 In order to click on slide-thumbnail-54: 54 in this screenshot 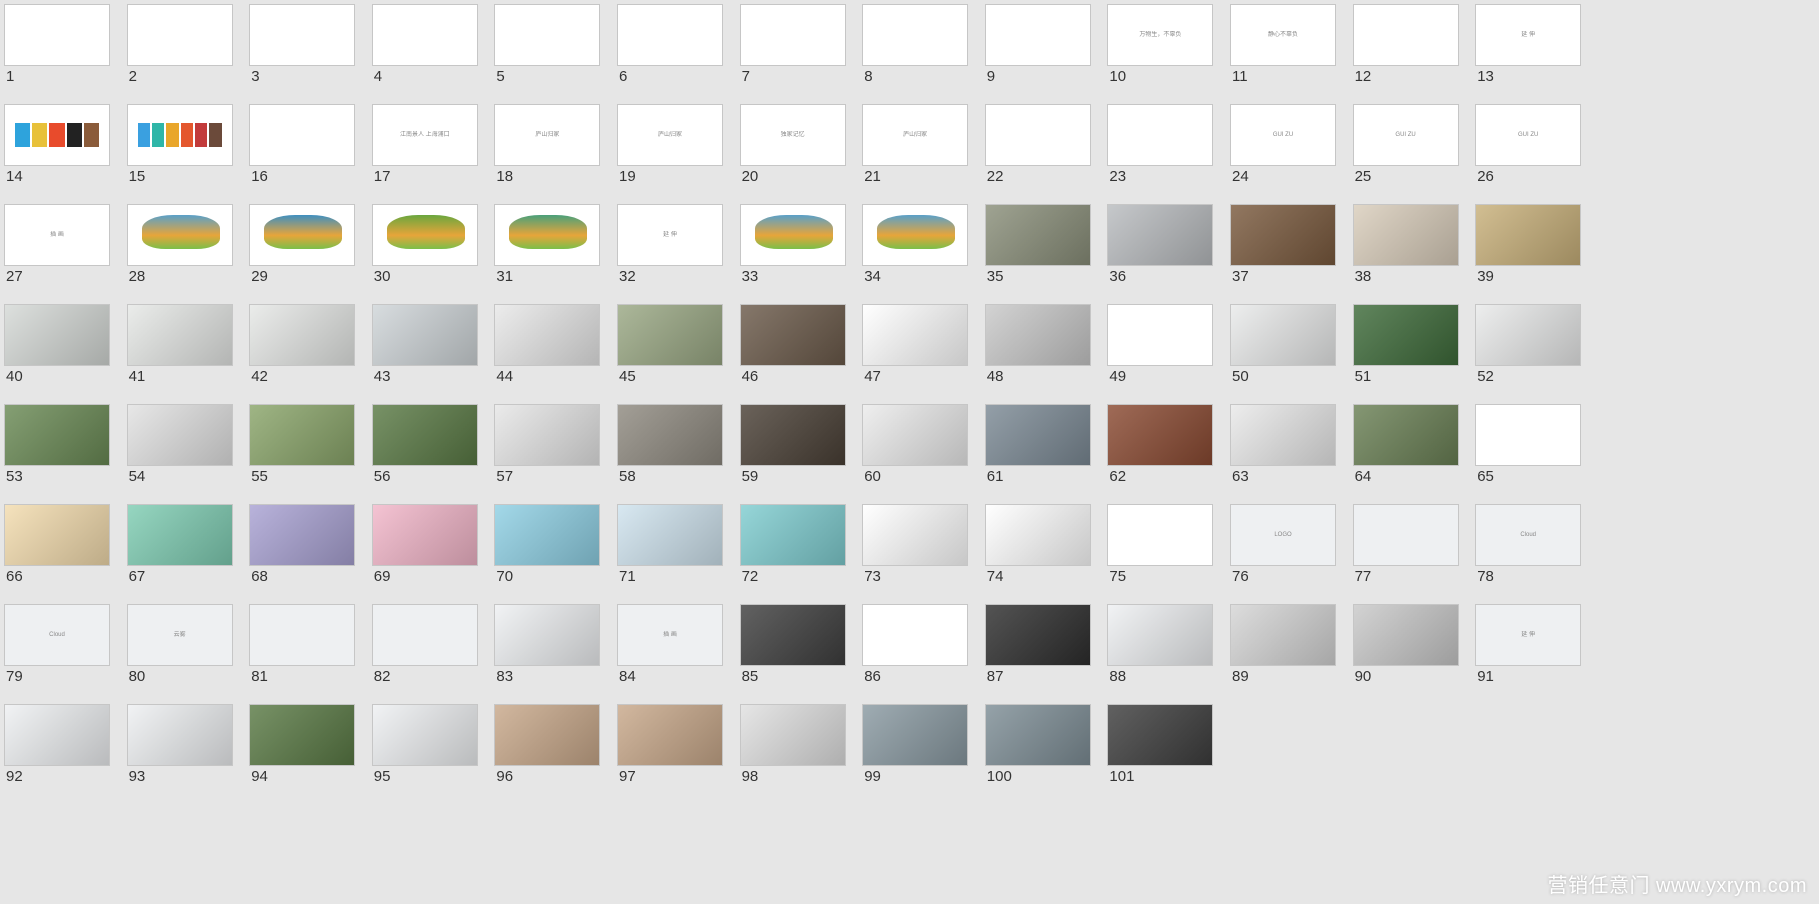, I will do `click(194, 450)`.